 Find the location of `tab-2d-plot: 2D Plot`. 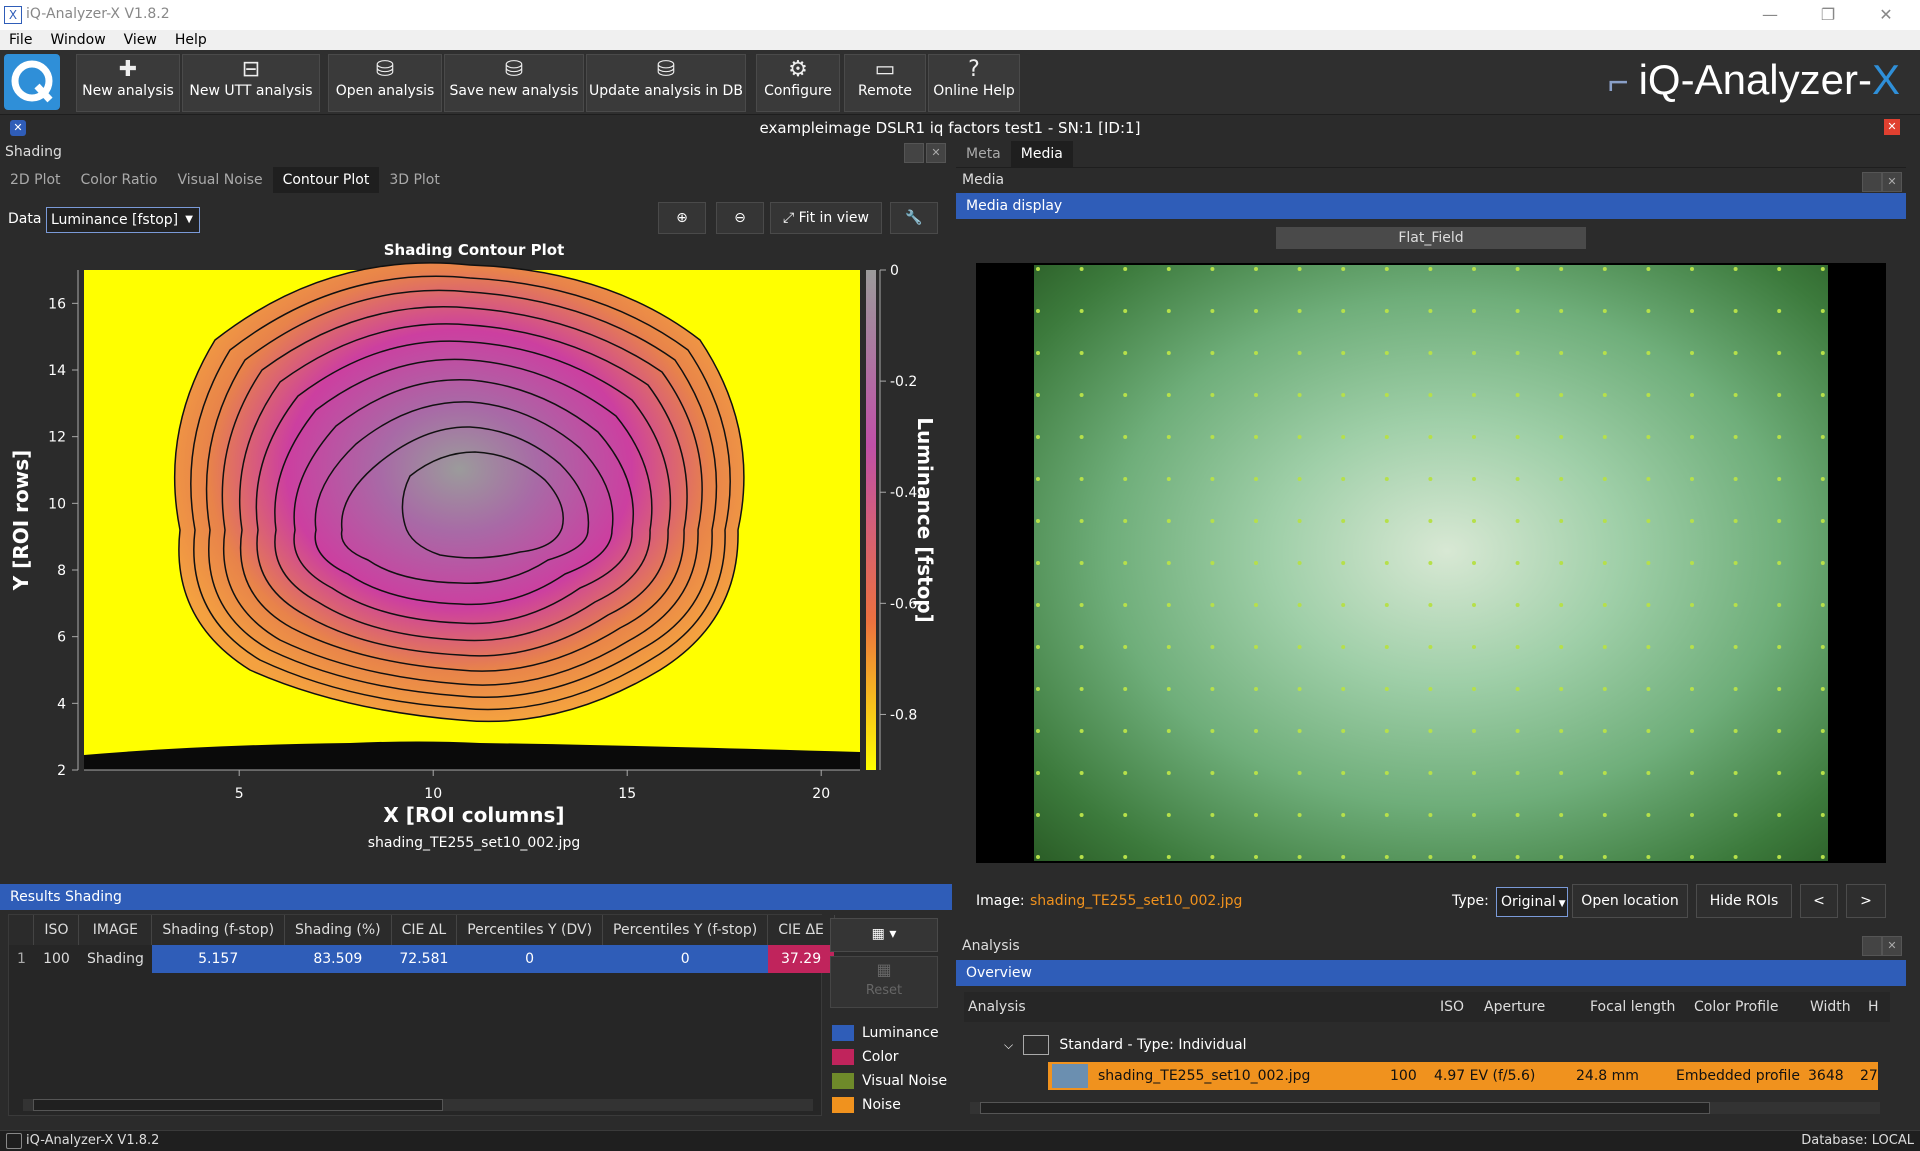

tab-2d-plot: 2D Plot is located at coordinates (35, 180).